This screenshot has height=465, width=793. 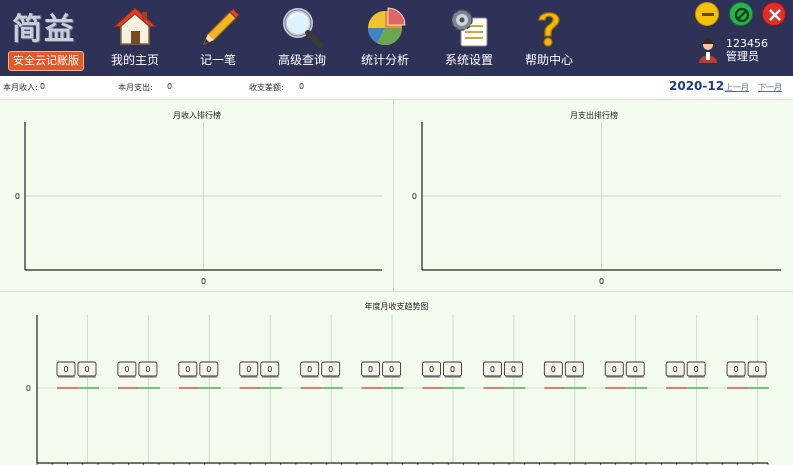 I want to click on logo-text: 简益, so click(x=44, y=29).